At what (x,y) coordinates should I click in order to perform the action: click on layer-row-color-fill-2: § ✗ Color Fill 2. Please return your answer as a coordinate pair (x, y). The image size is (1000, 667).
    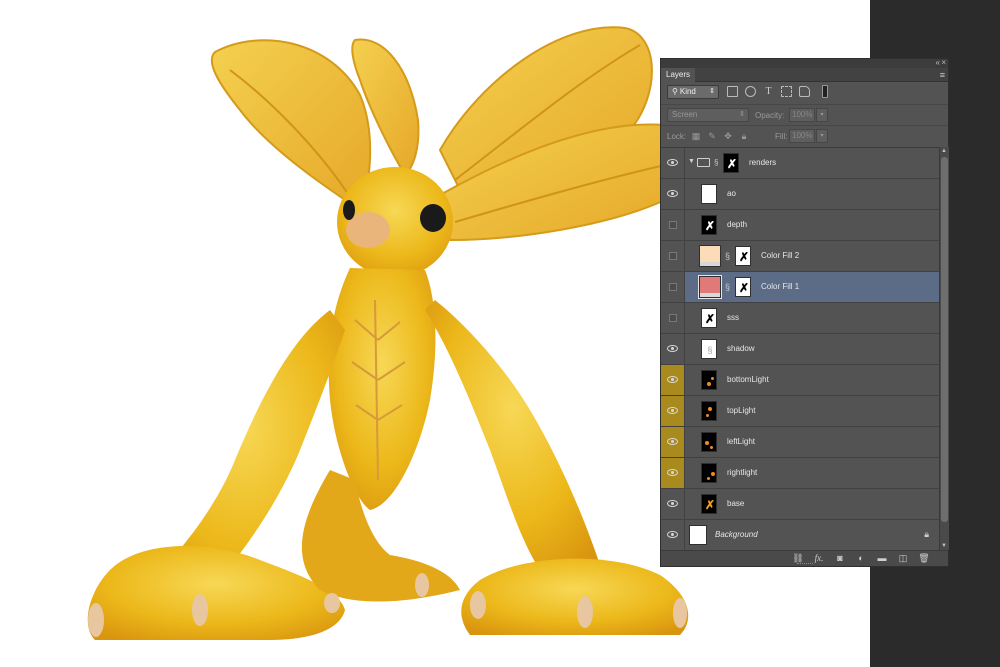
    Looking at the image, I should click on (800, 256).